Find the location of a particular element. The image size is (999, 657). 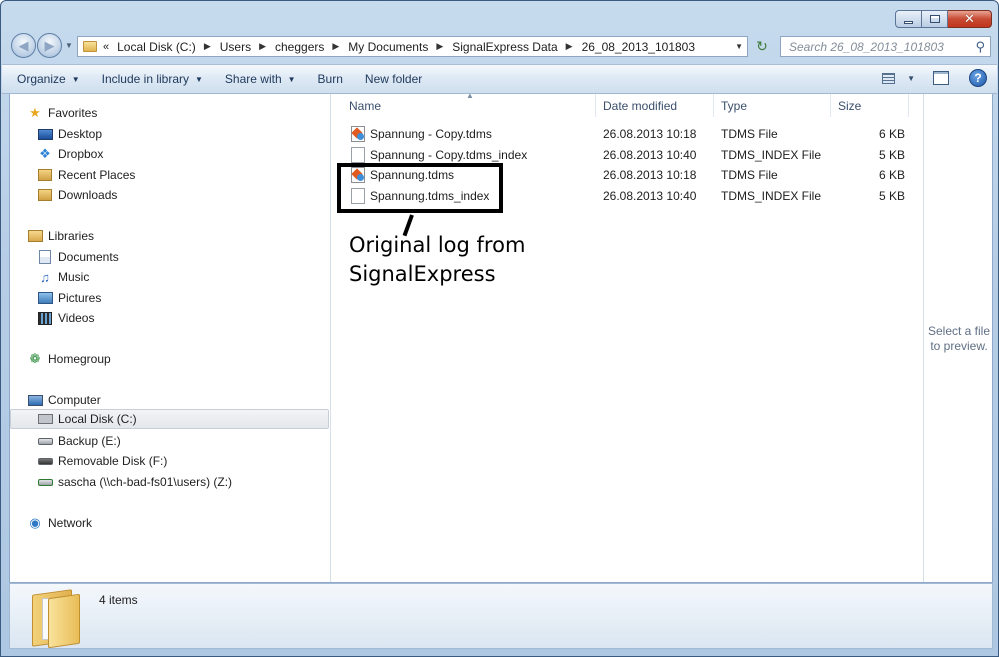

nav-network: ◉ Network is located at coordinates (59, 523).